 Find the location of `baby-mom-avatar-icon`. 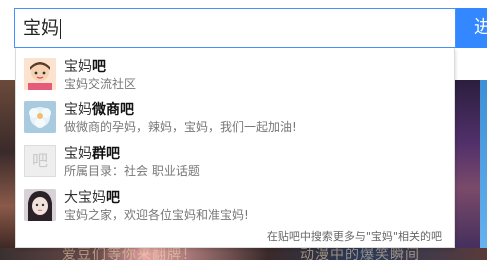

baby-mom-avatar-icon is located at coordinates (40, 74).